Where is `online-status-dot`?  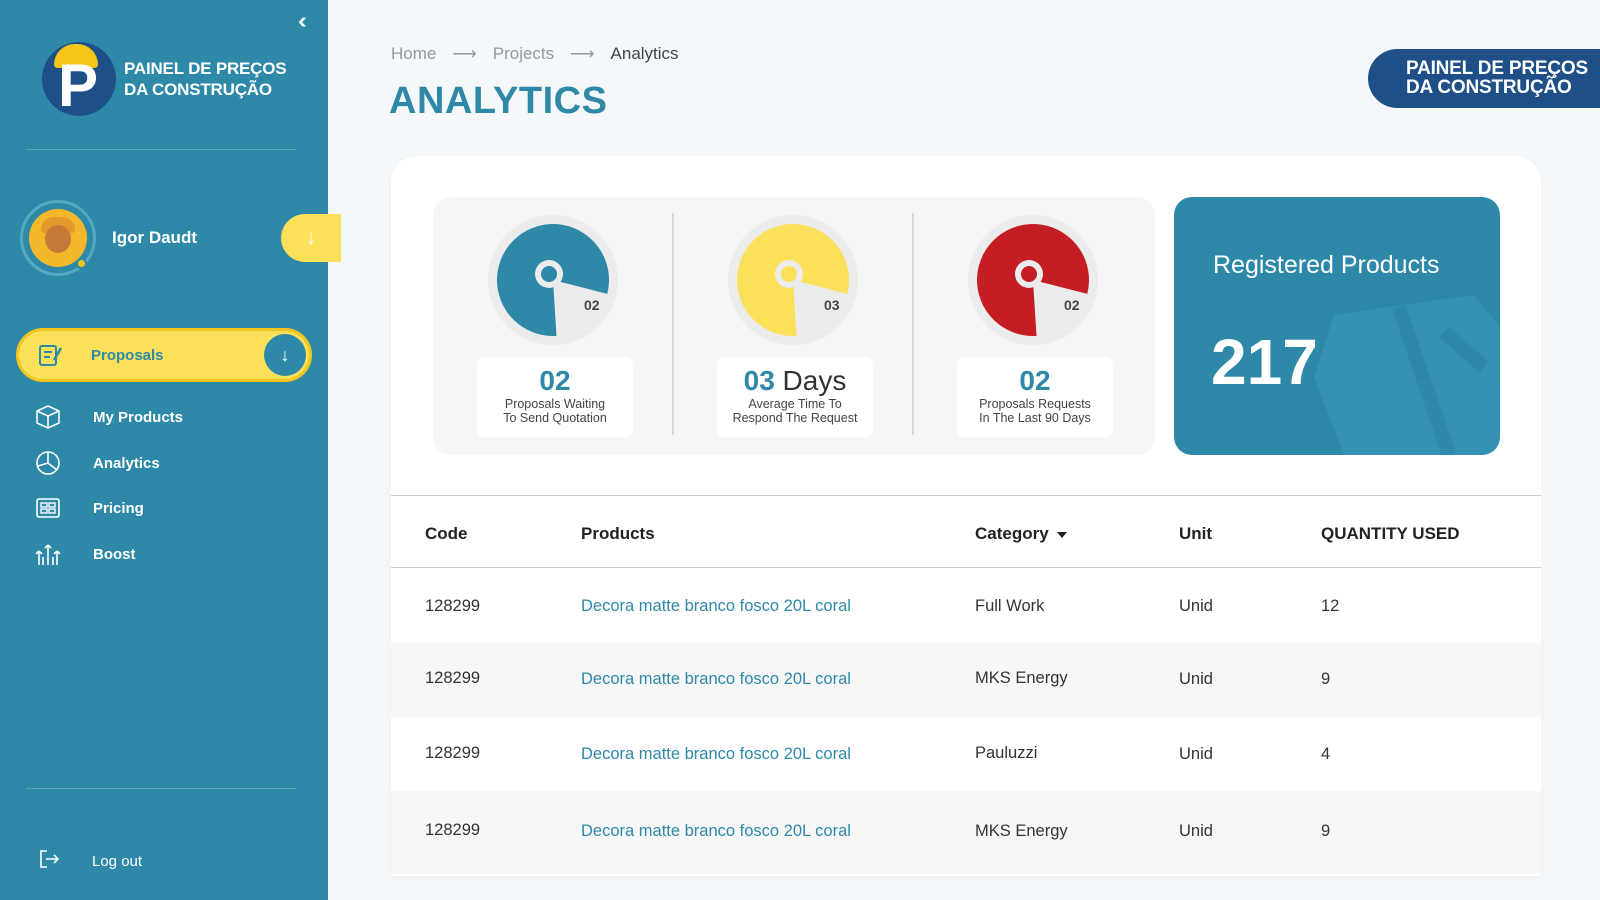
online-status-dot is located at coordinates (81, 263).